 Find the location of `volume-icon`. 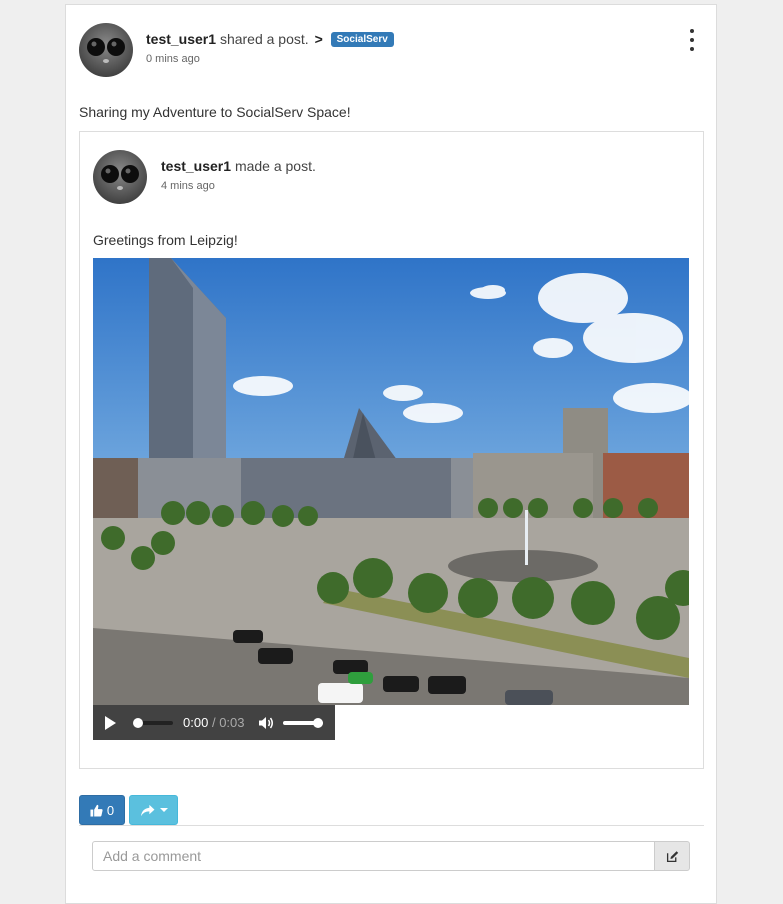

volume-icon is located at coordinates (266, 723).